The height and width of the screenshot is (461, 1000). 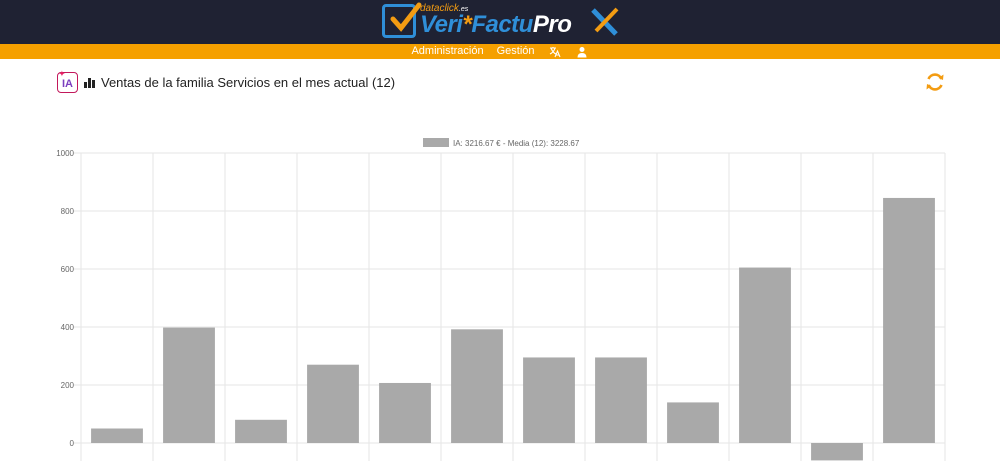 I want to click on logo-text: Veri*FactuPro, so click(x=496, y=24).